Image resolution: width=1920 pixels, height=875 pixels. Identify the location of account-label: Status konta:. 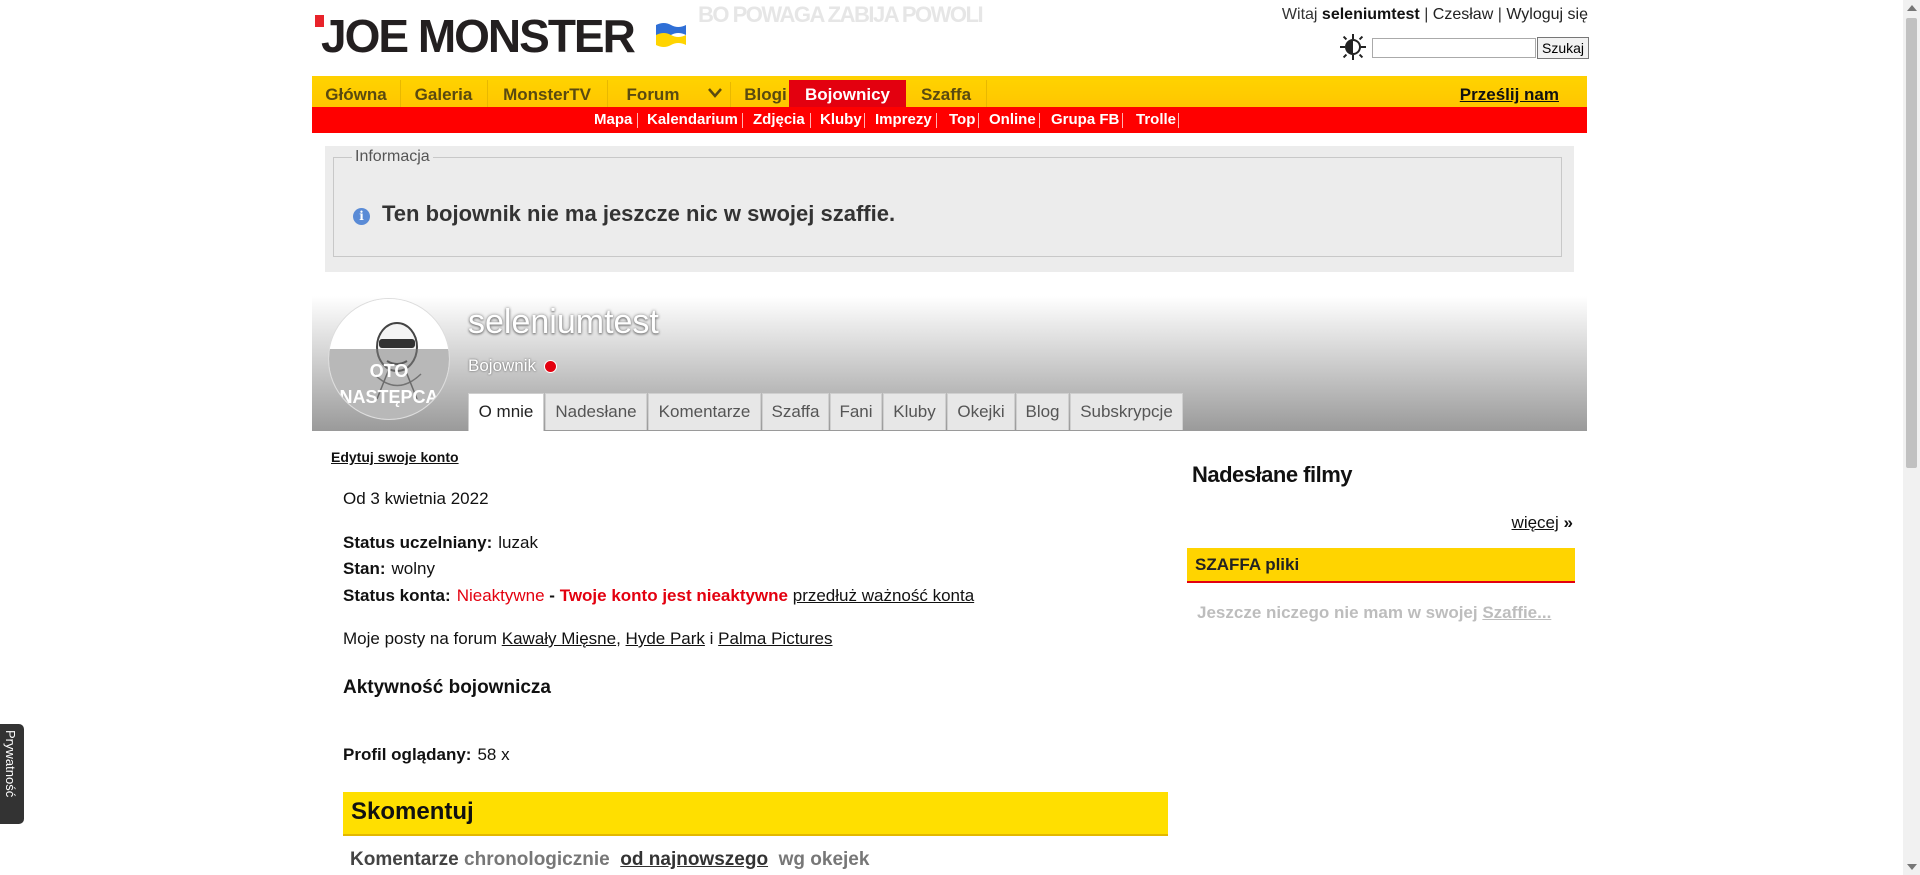
(397, 595).